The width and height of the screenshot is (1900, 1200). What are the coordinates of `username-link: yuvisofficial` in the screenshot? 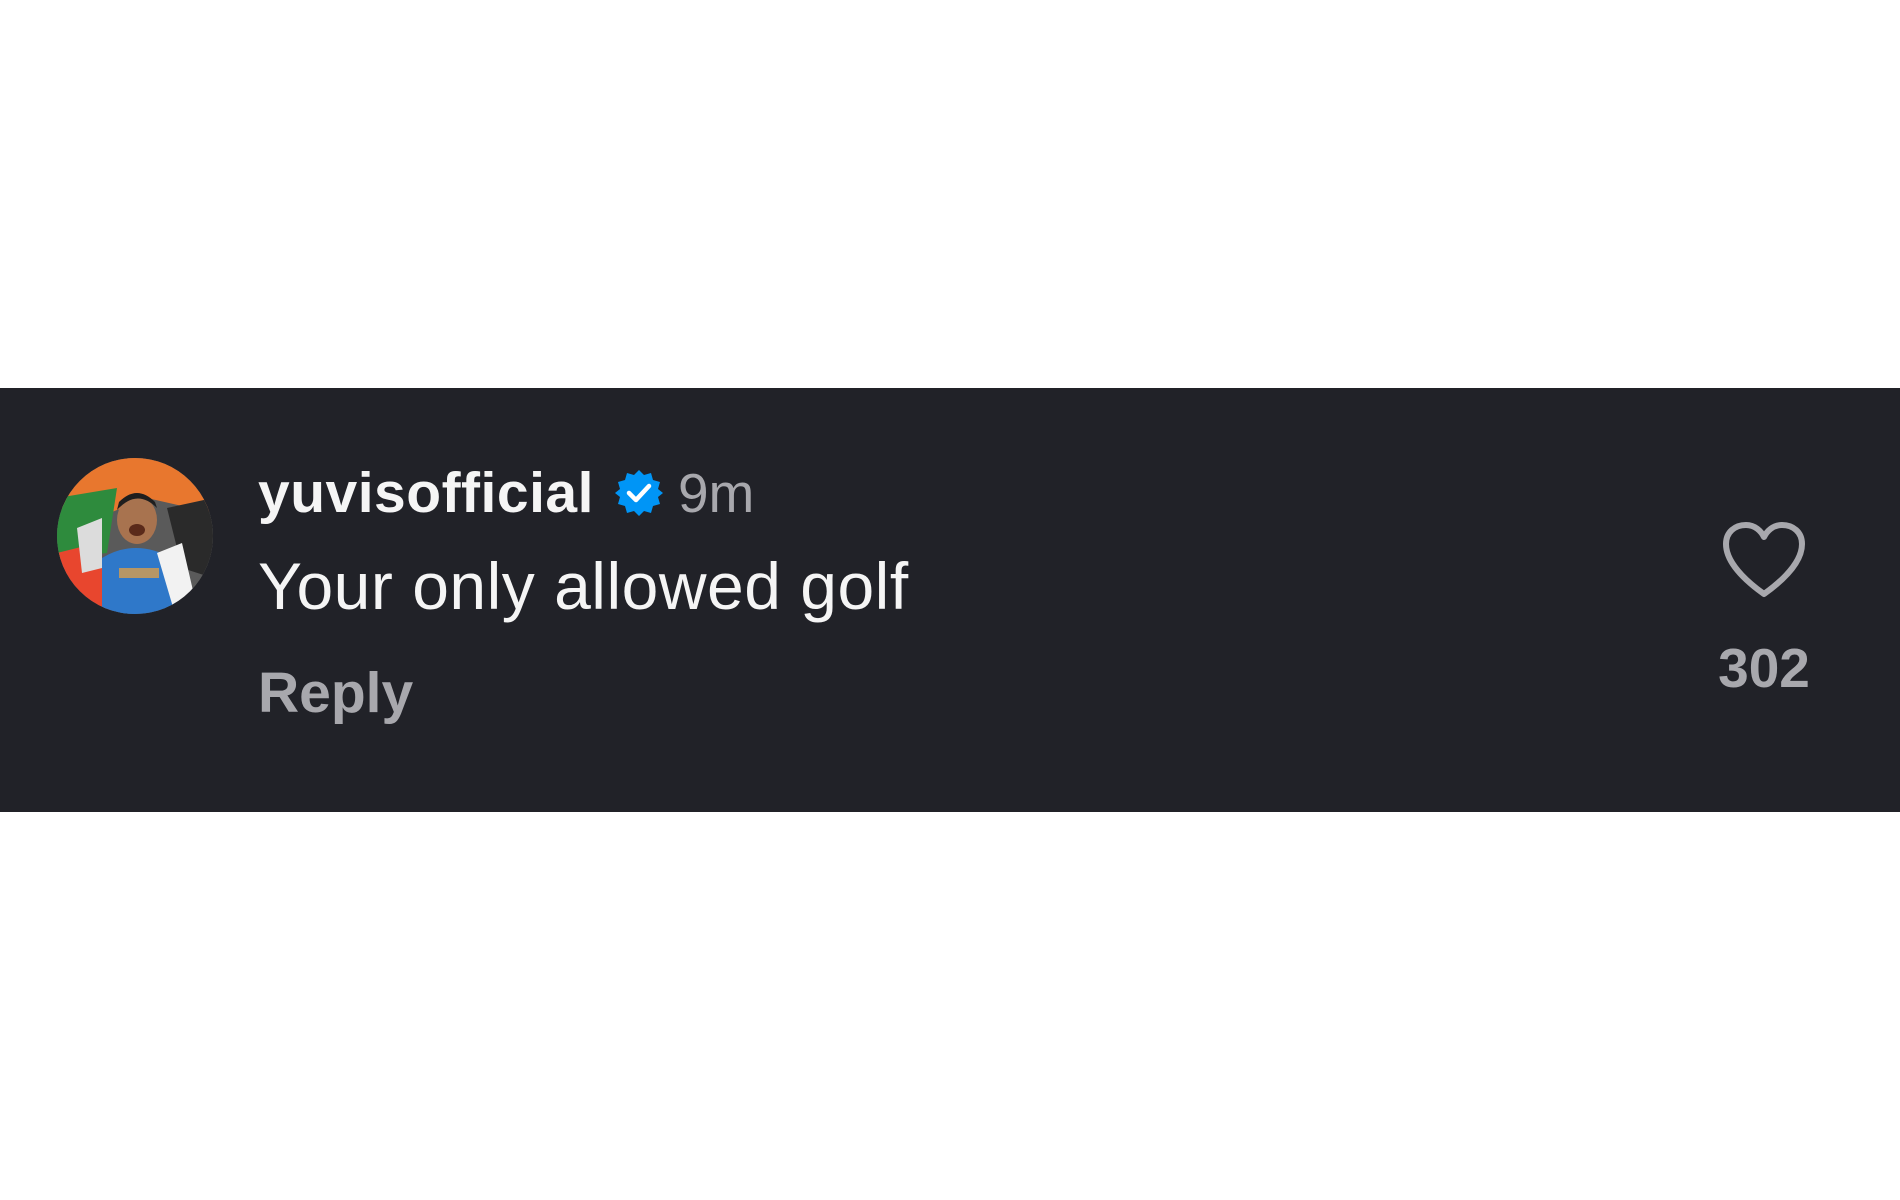 It's located at (426, 493).